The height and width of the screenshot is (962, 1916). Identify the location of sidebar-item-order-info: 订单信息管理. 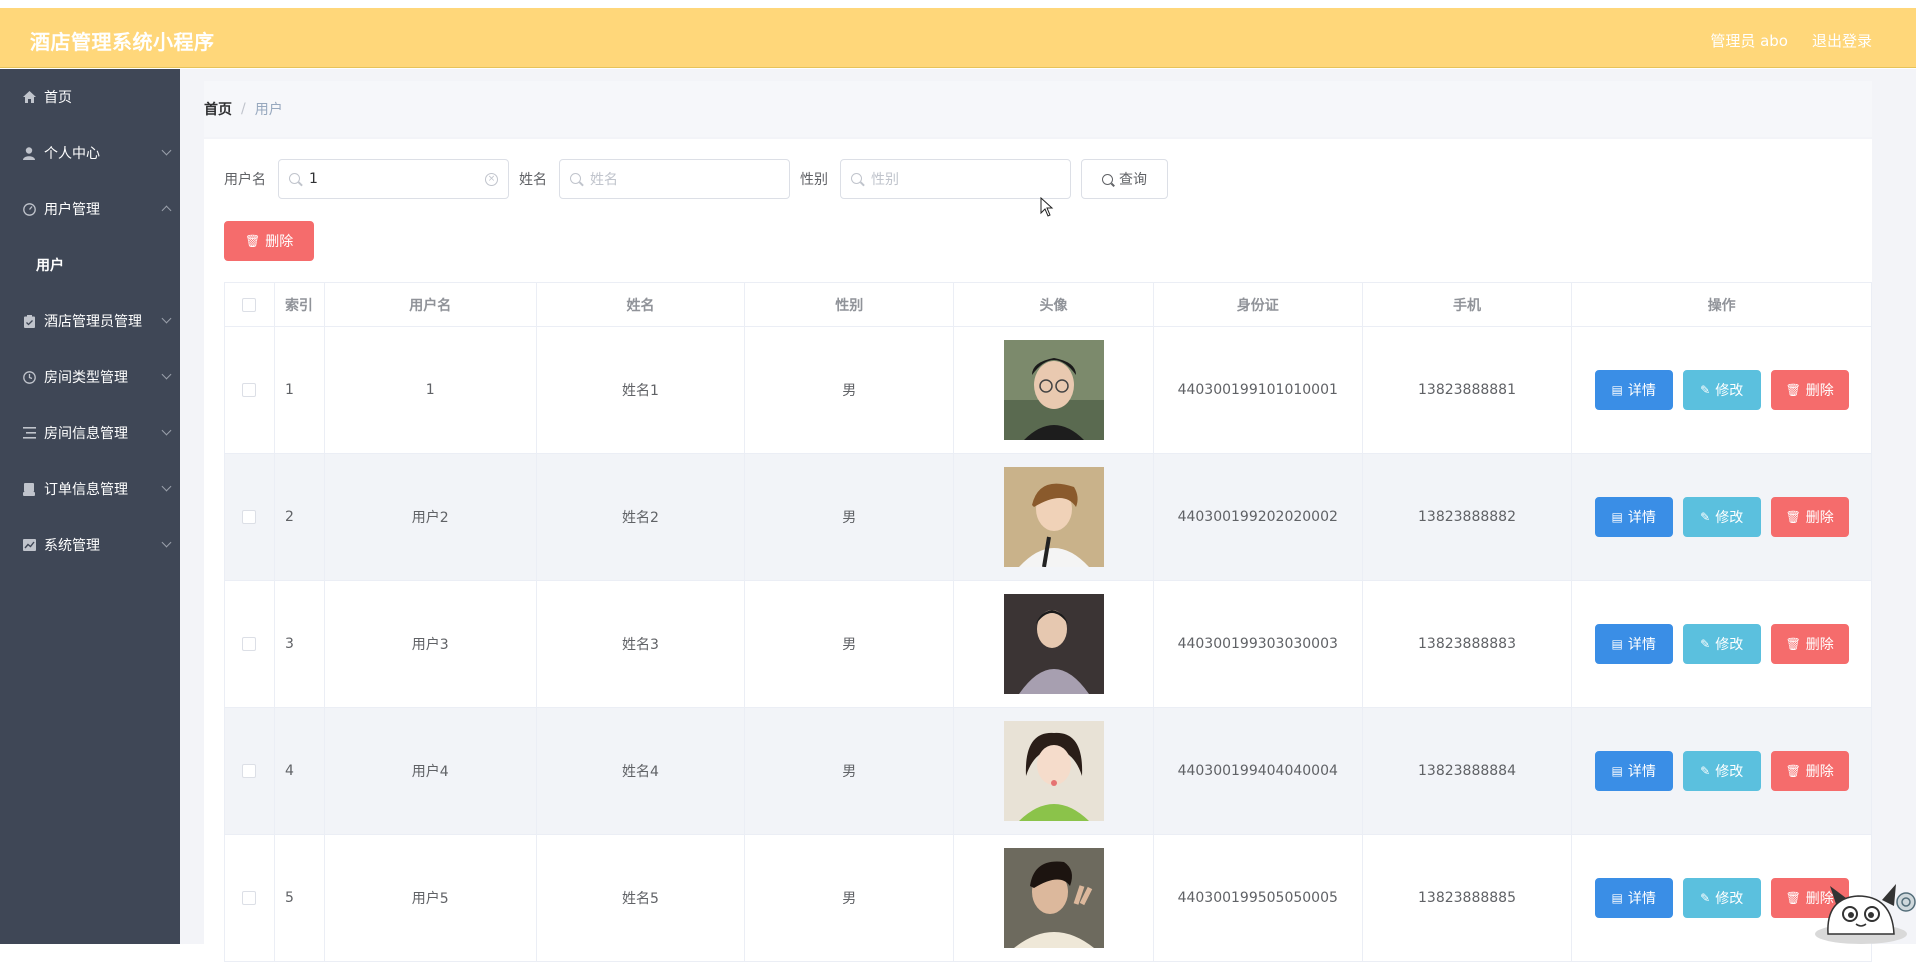
(90, 489).